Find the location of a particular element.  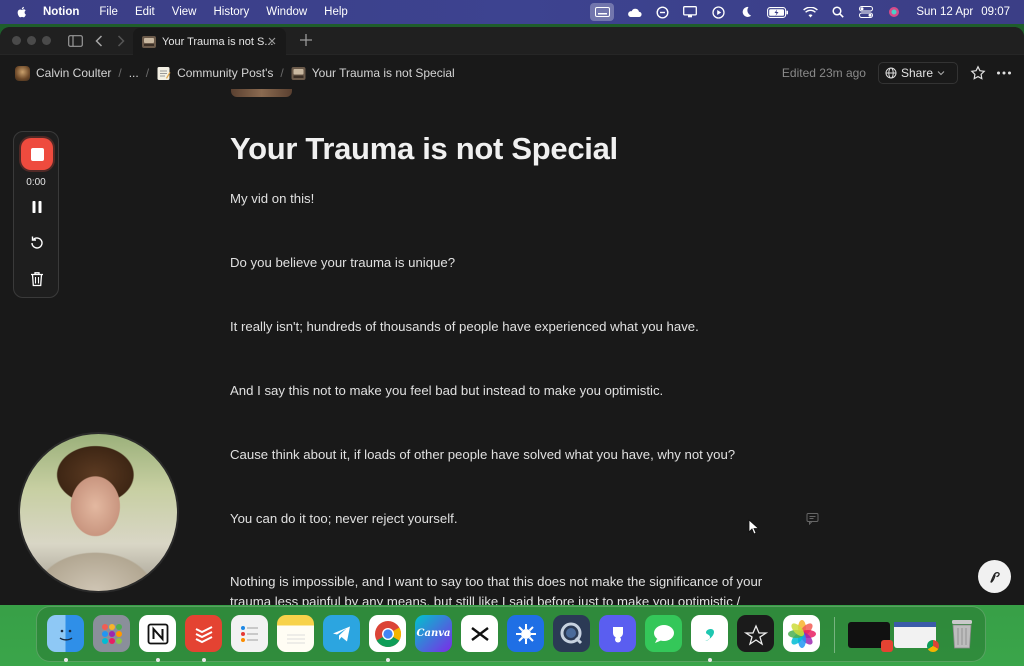

dock-notes-icon is located at coordinates (295, 633).